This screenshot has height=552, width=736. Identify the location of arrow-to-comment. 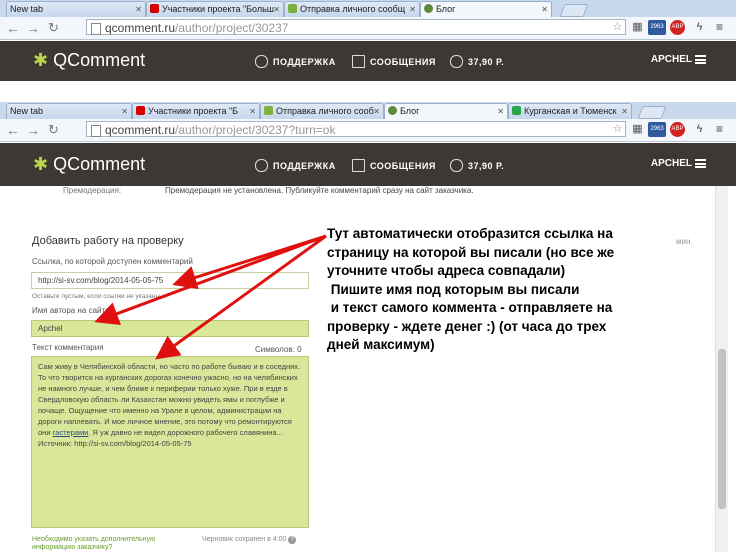
(241, 297).